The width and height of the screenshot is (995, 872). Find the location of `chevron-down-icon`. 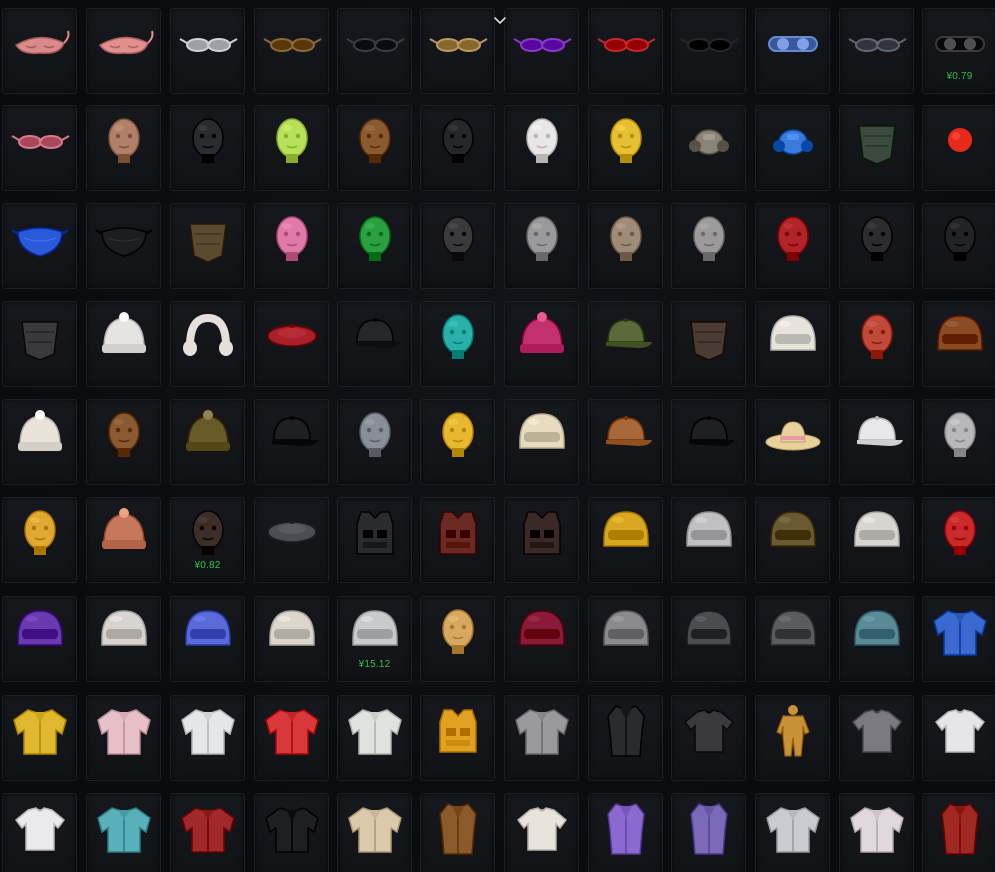

chevron-down-icon is located at coordinates (500, 21).